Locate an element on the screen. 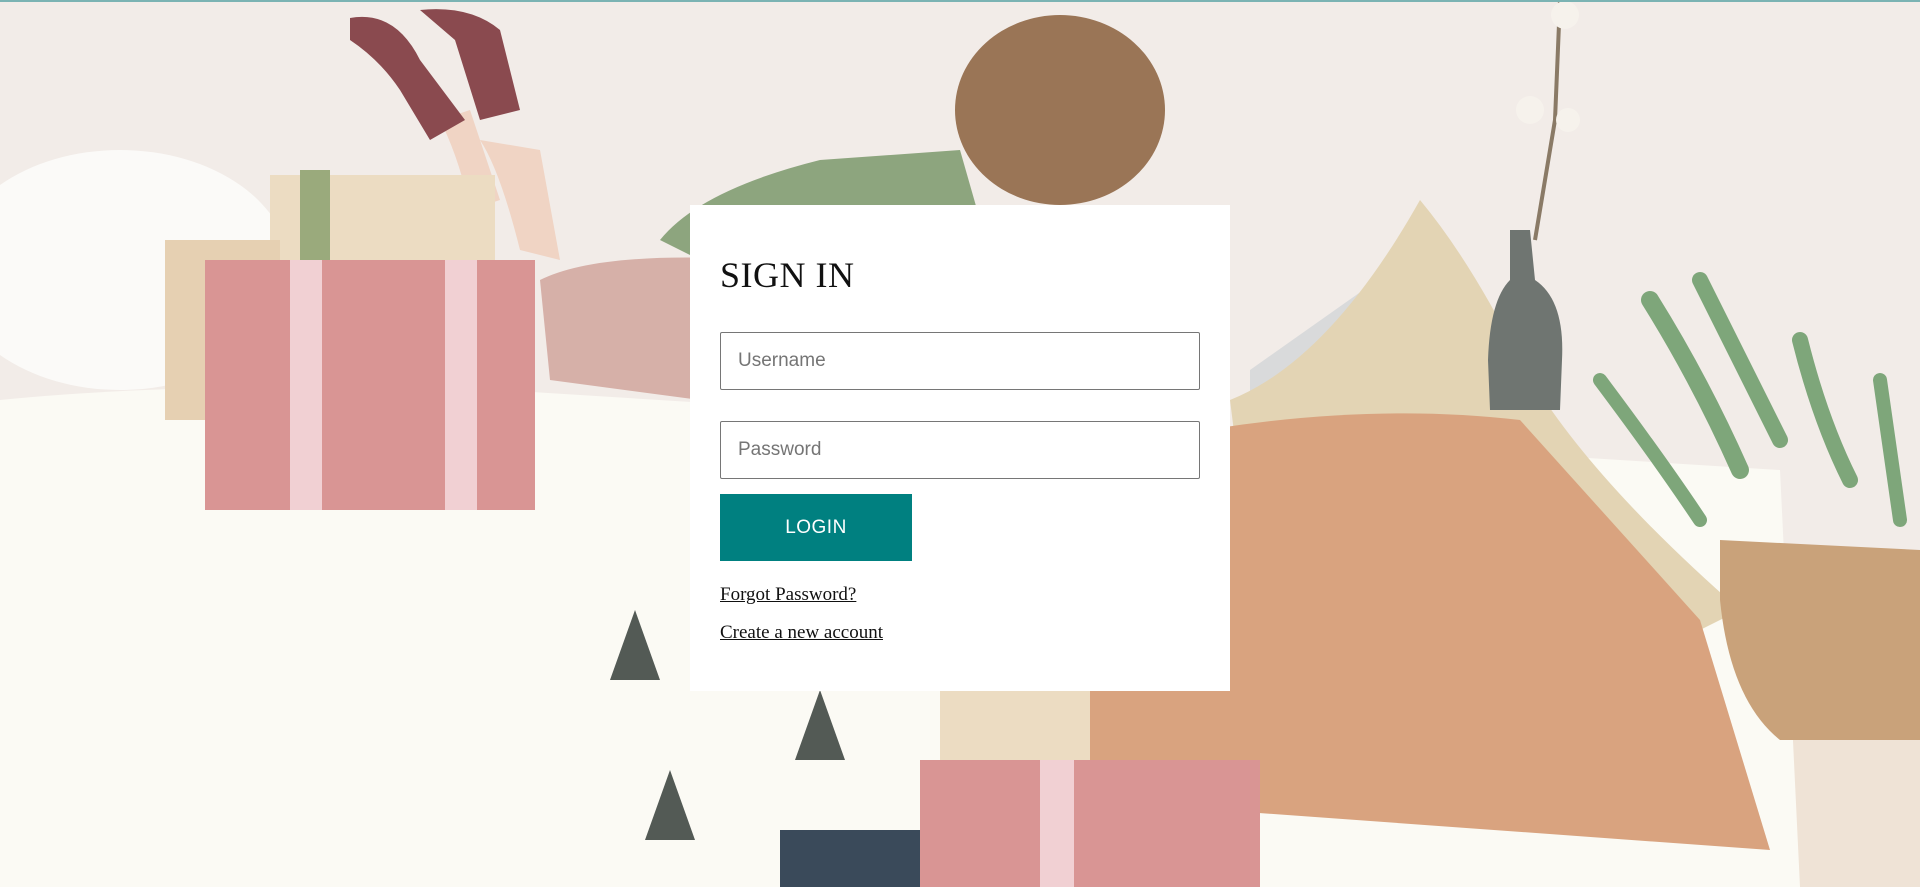  password-input is located at coordinates (960, 450).